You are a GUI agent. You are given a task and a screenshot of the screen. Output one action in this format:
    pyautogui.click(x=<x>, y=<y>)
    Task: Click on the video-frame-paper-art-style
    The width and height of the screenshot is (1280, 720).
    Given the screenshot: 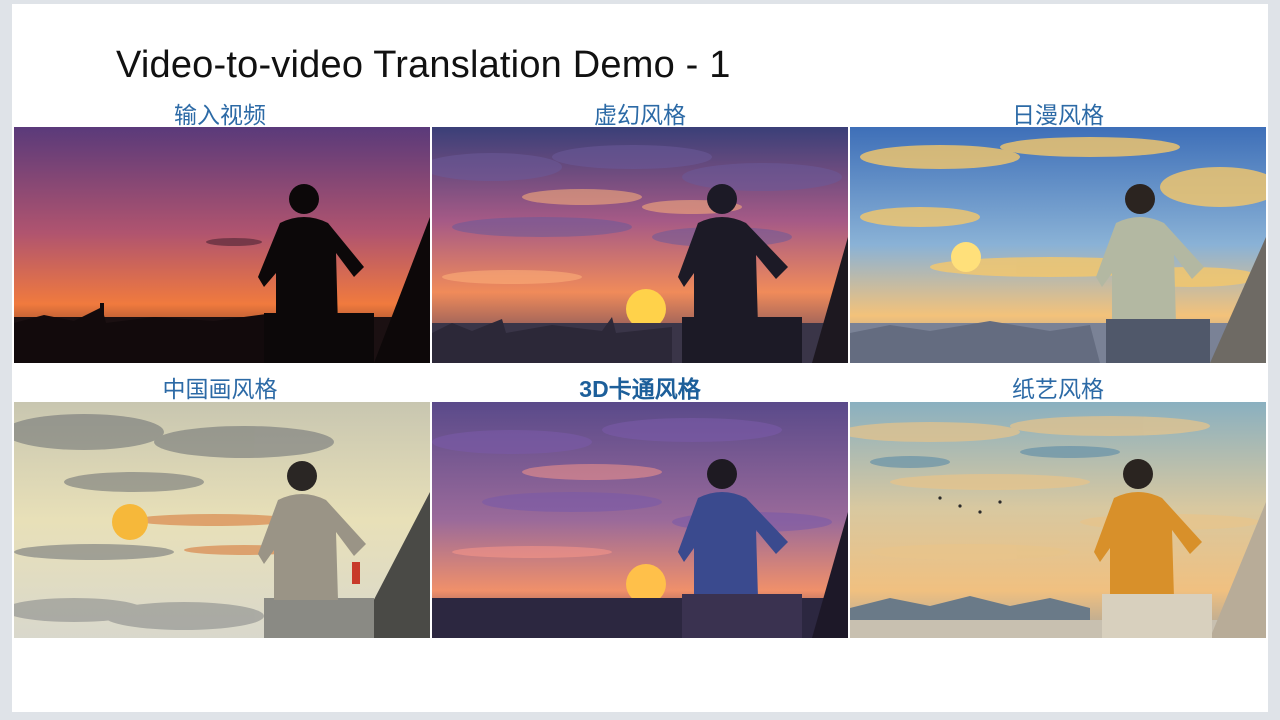 What is the action you would take?
    pyautogui.click(x=1058, y=520)
    